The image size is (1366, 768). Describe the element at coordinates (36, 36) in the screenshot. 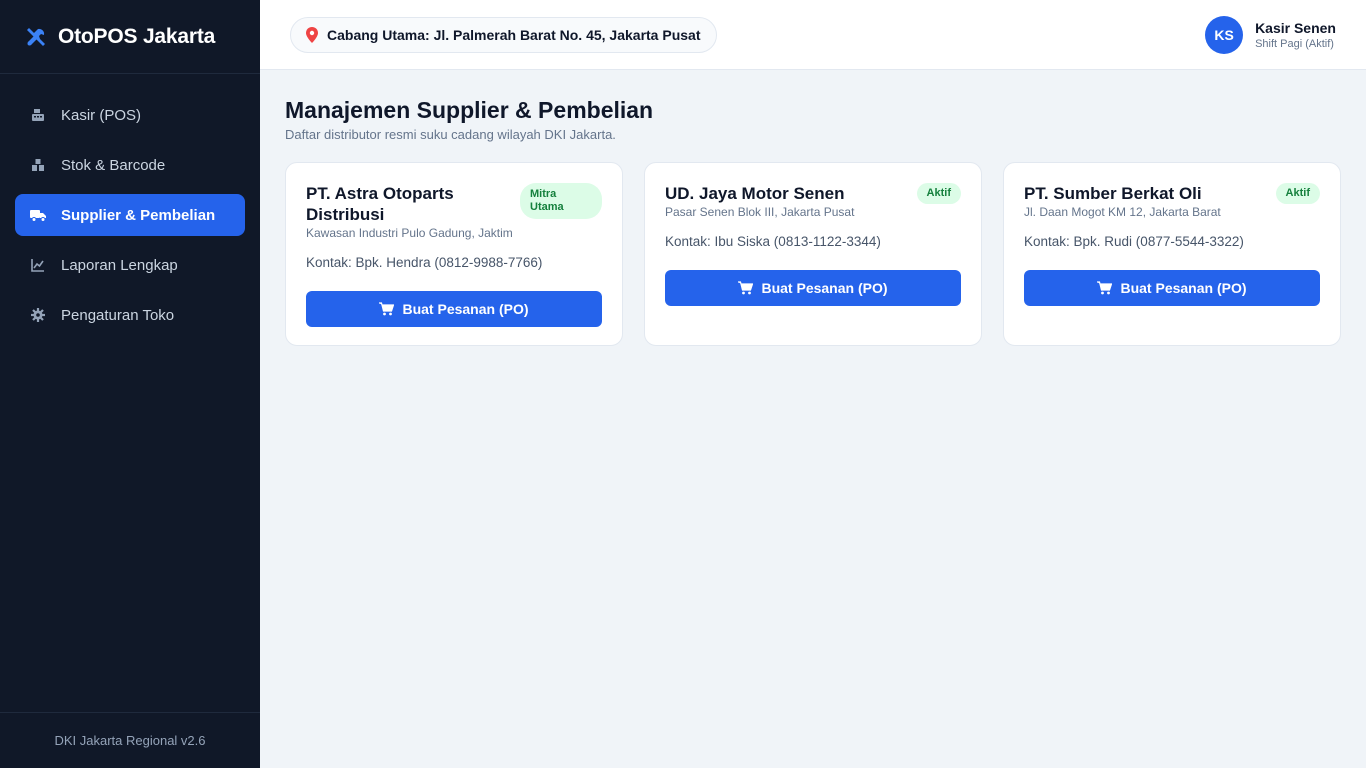

I see `tools-icon` at that location.